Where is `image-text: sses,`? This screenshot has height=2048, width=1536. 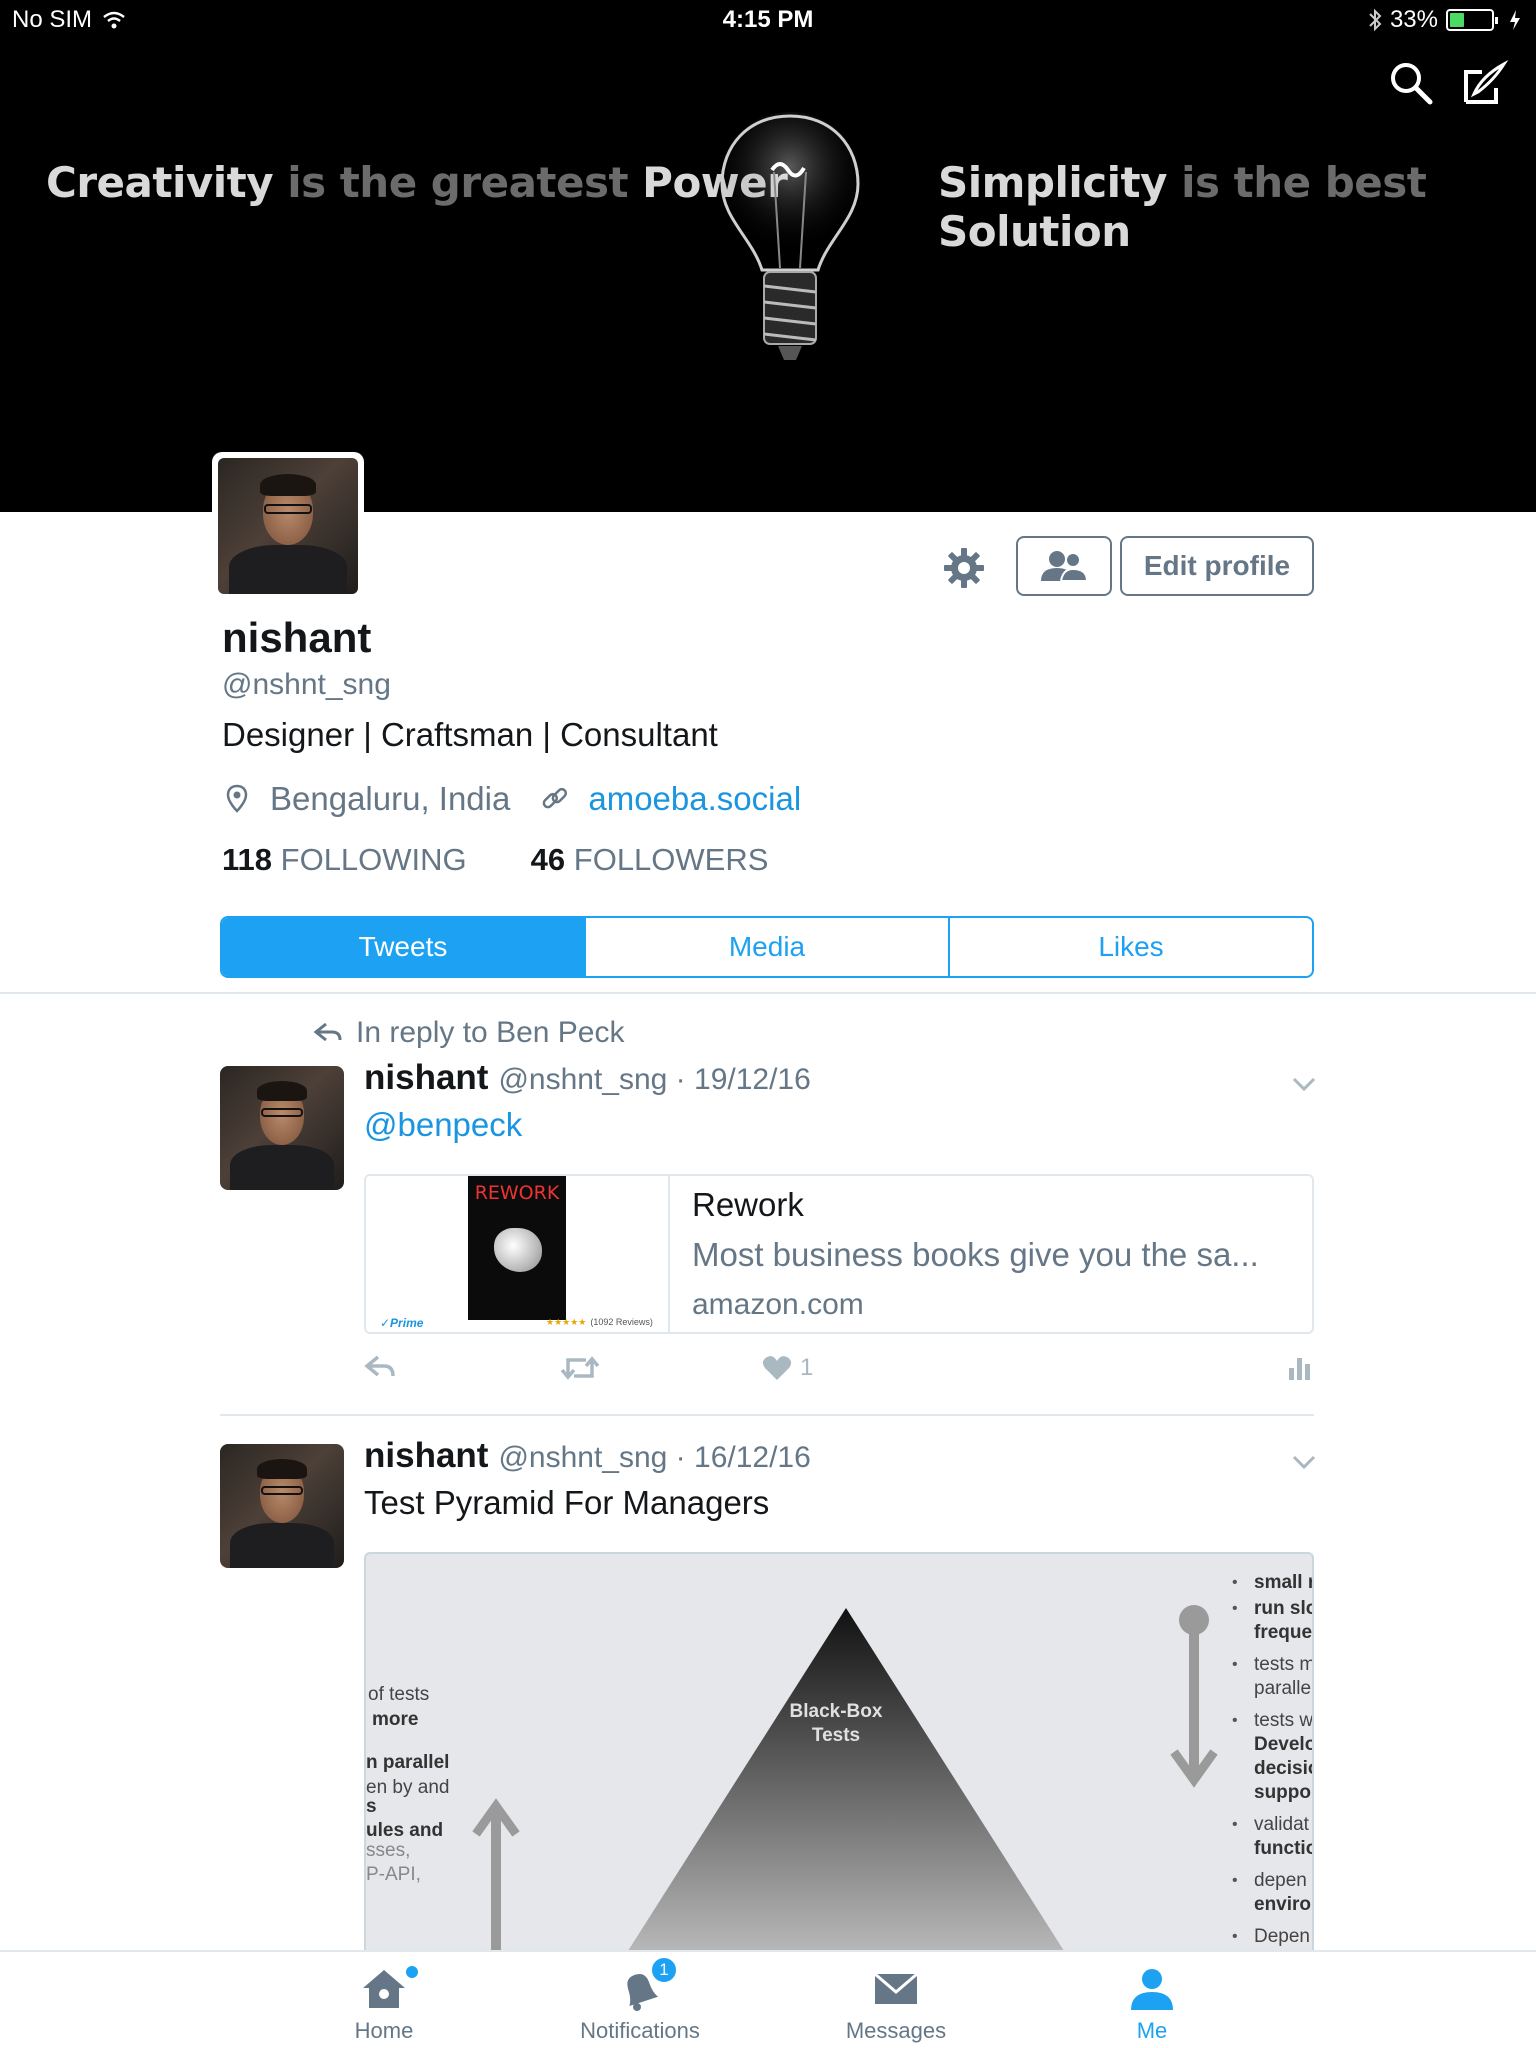 image-text: sses, is located at coordinates (388, 1850).